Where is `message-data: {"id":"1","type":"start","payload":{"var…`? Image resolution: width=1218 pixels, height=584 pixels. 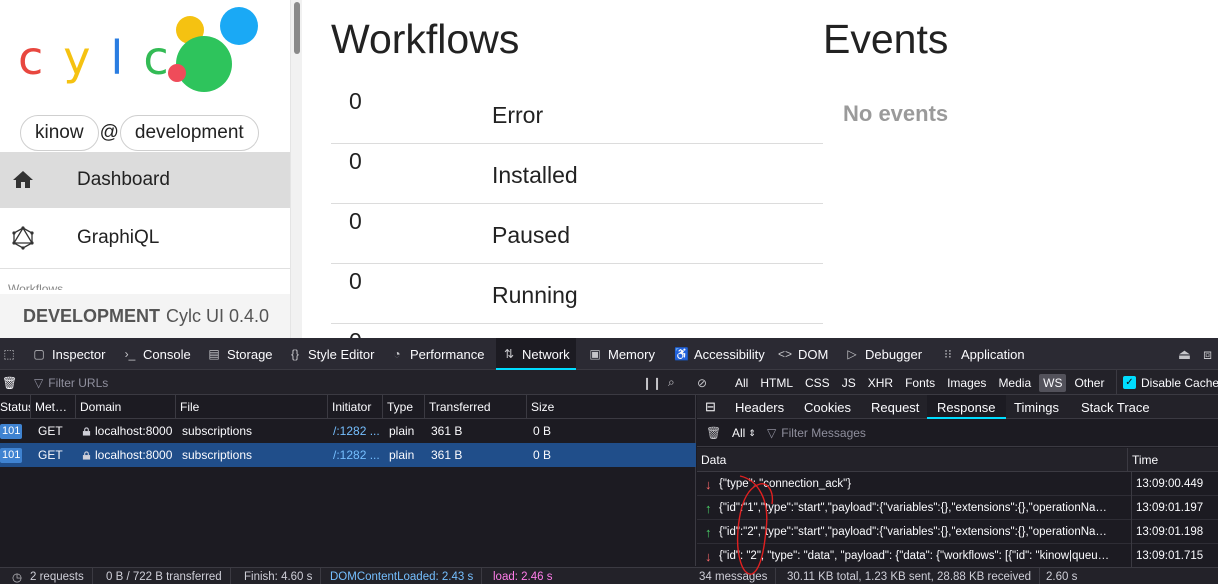
message-data: {"id":"1","type":"start","payload":{"var… is located at coordinates (913, 508).